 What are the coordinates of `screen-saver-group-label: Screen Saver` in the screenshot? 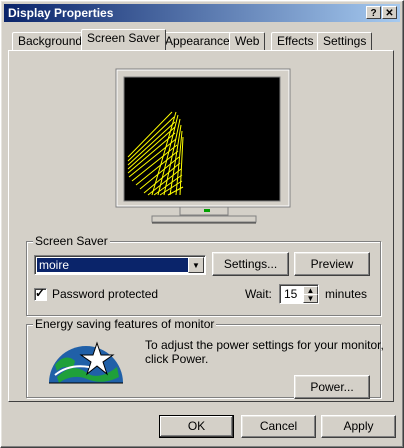 It's located at (71, 241).